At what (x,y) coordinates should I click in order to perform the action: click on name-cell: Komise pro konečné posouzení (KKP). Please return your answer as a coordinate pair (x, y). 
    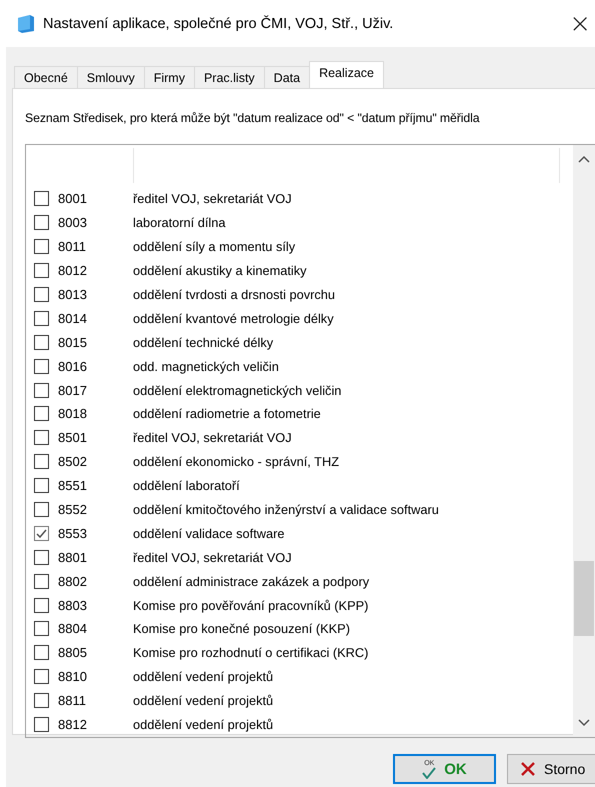
    Looking at the image, I should click on (241, 628).